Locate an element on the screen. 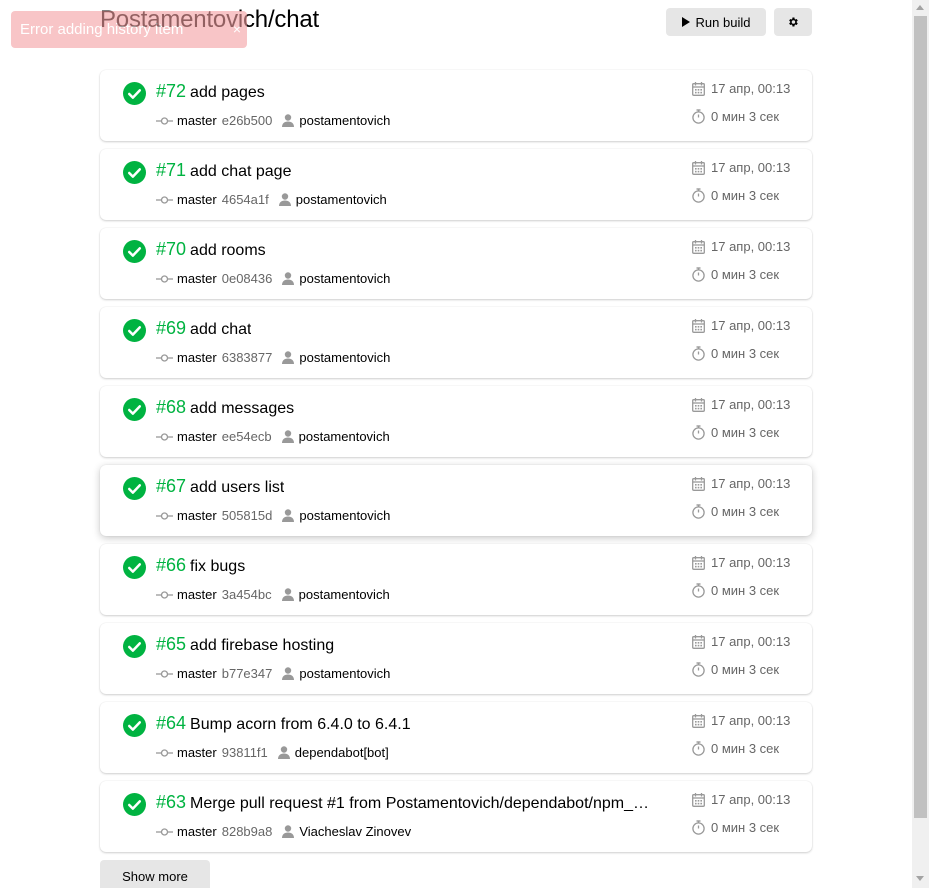  play-icon is located at coordinates (685, 22).